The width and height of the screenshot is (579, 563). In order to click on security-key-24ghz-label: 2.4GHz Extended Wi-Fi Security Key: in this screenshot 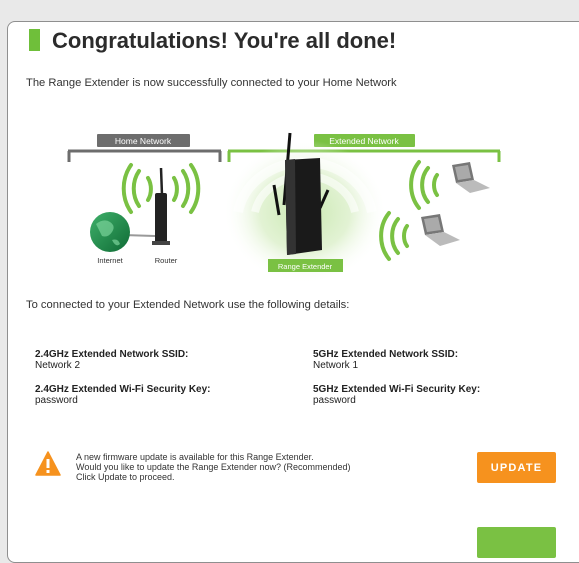, I will do `click(123, 389)`.